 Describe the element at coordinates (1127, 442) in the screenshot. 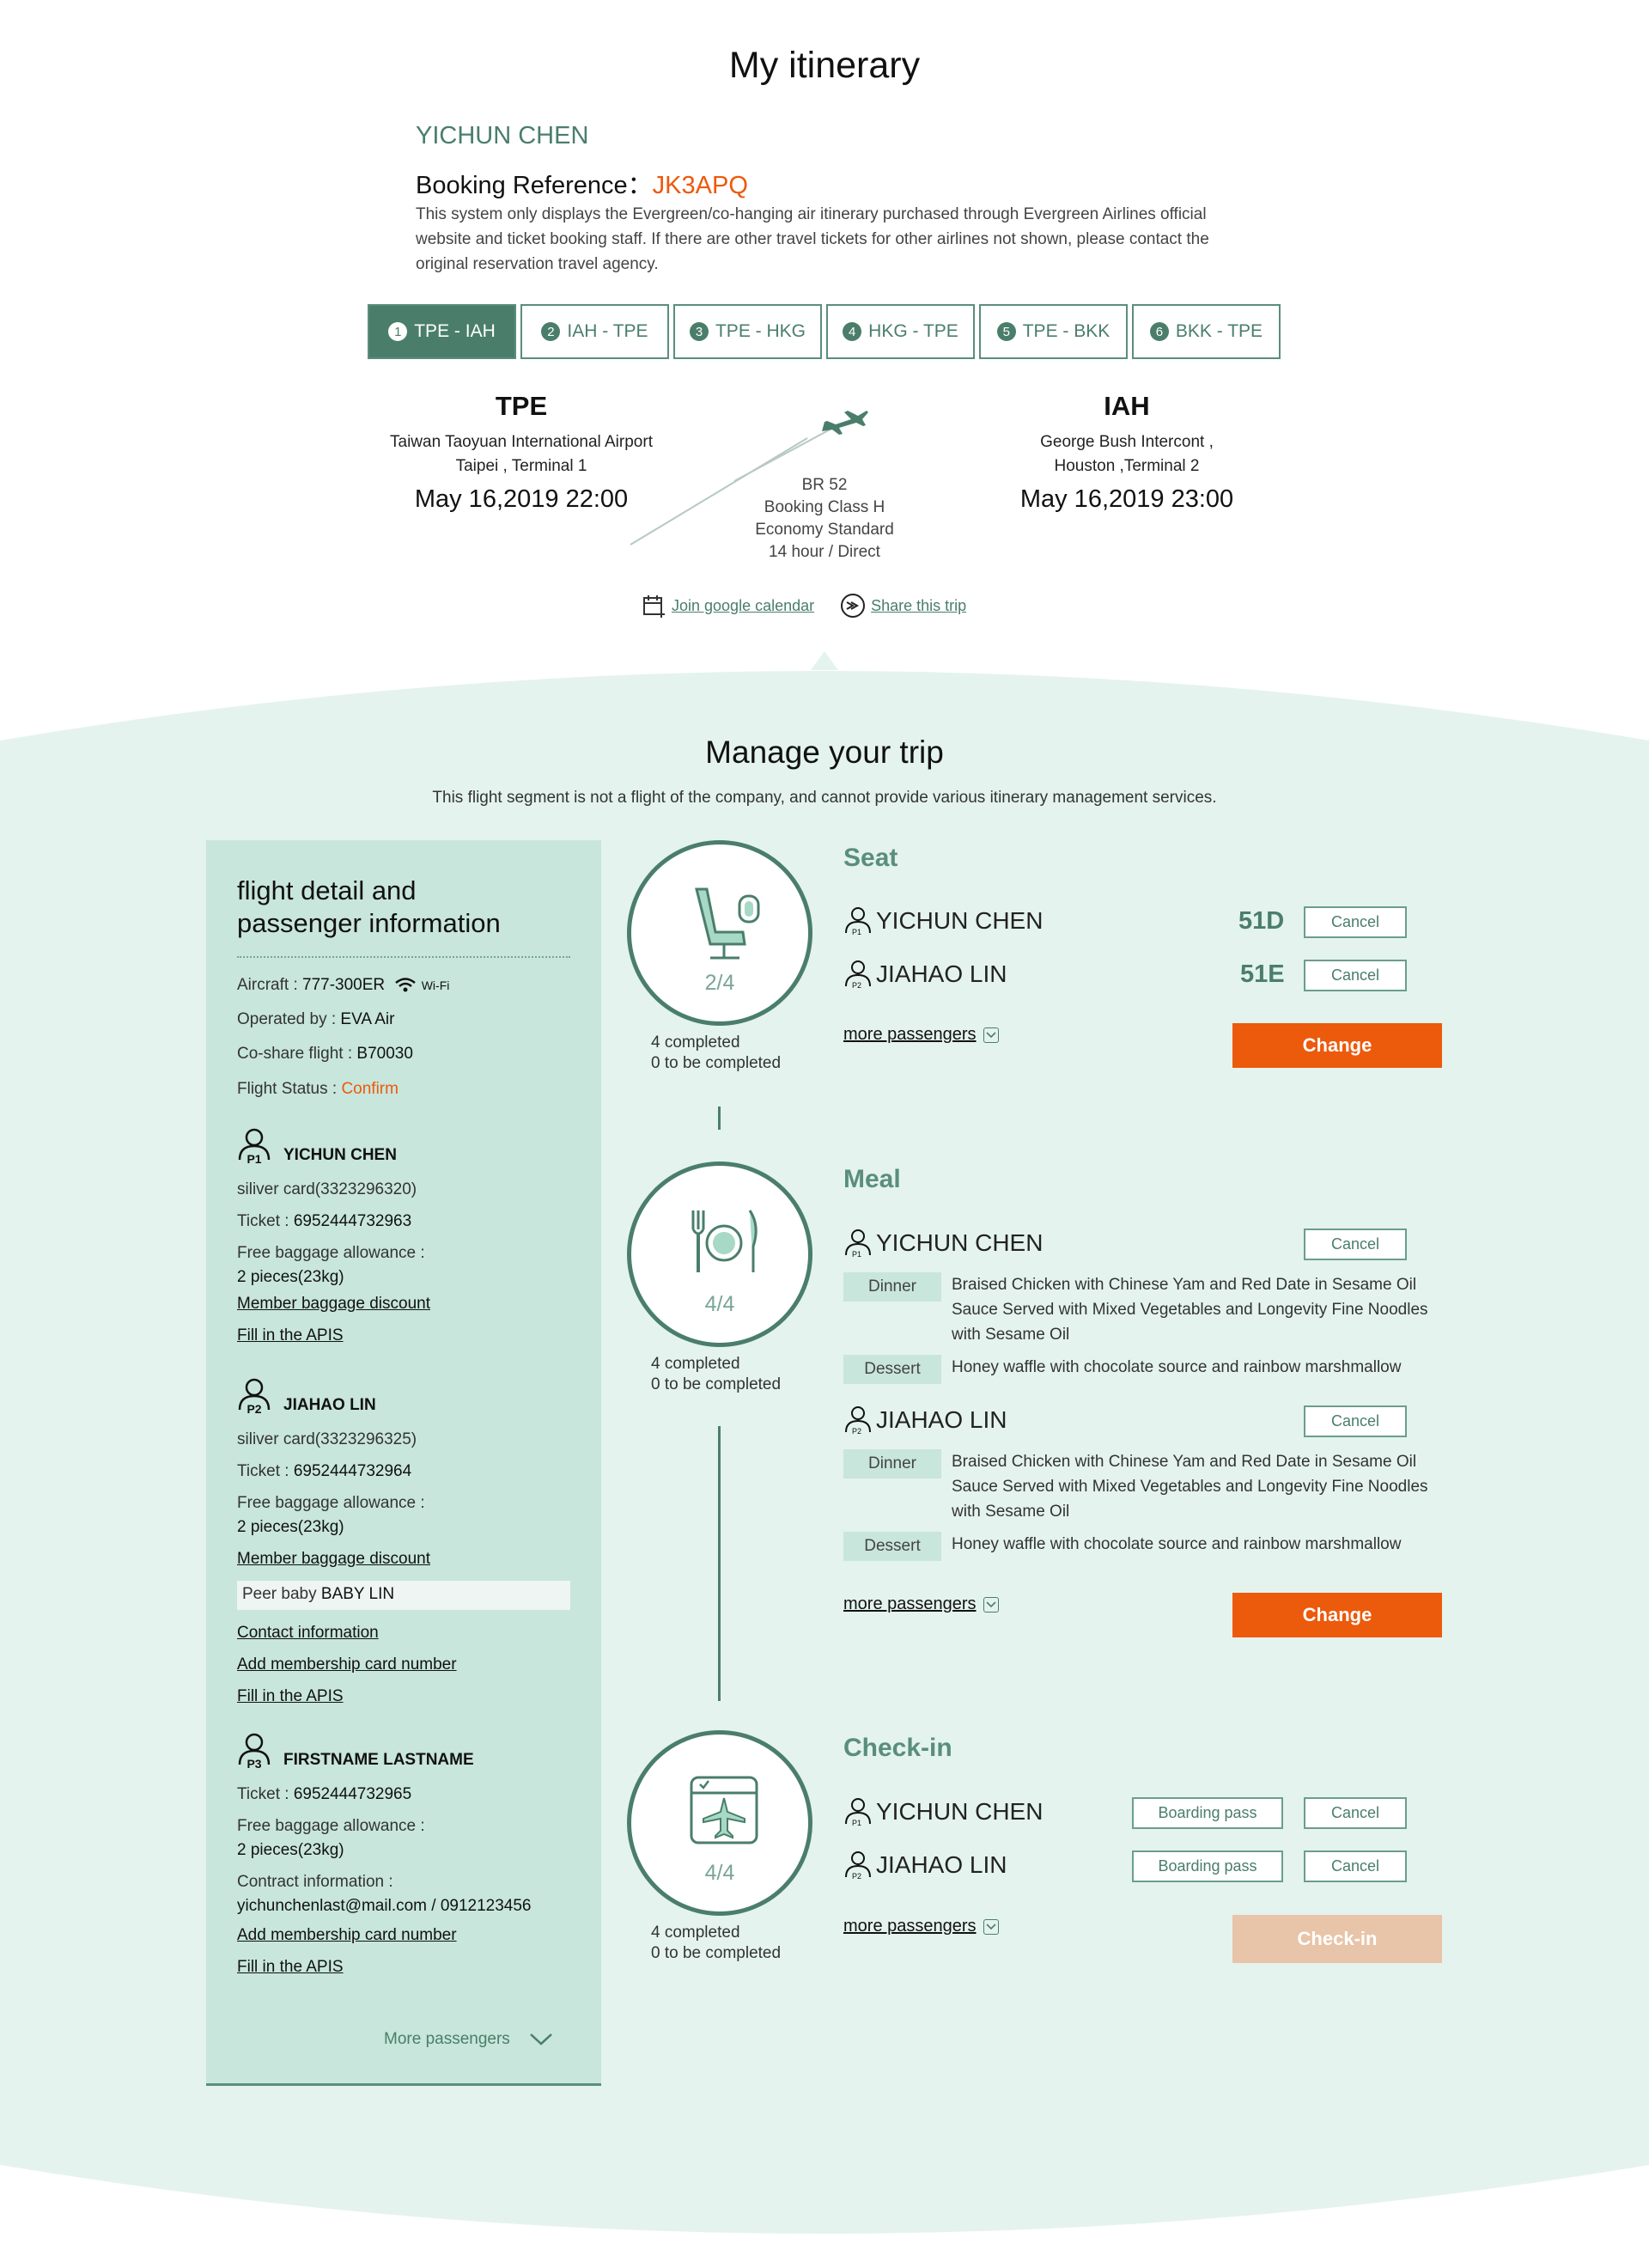

I see `destination-airport: George Bush Intercont ,` at that location.